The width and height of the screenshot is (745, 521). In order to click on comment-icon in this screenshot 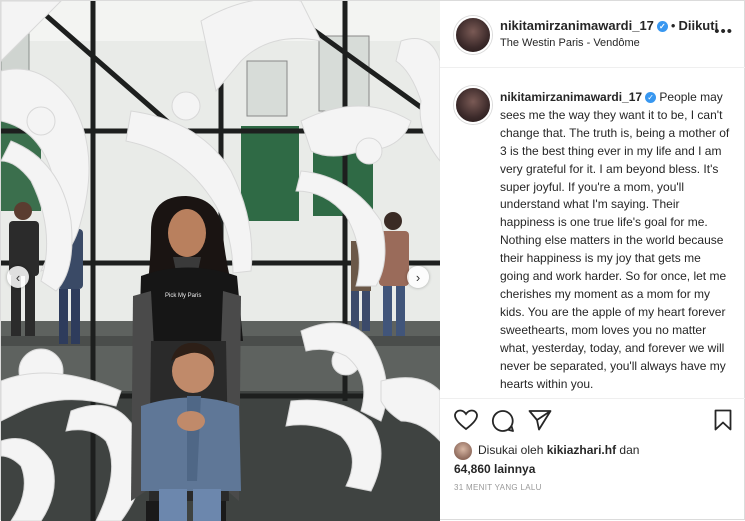, I will do `click(503, 421)`.